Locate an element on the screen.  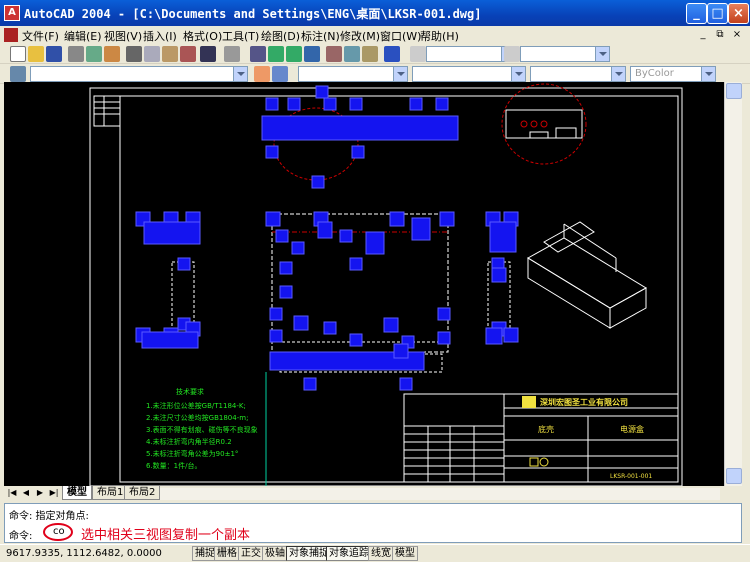
dim-style-icon is located at coordinates (512, 54).